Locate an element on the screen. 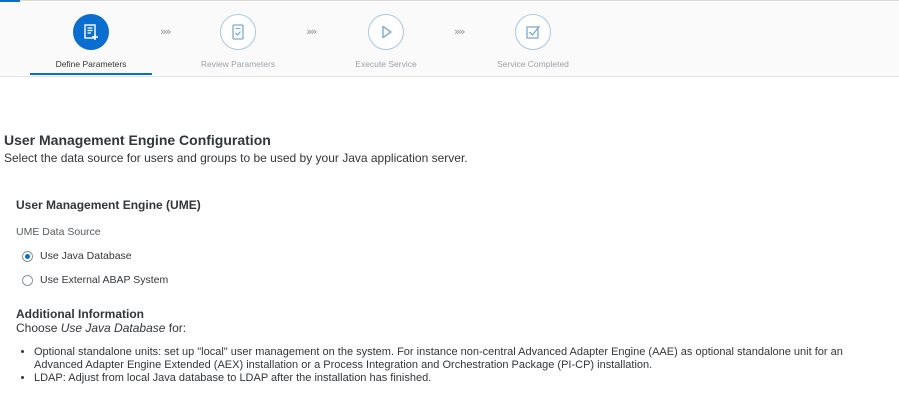 This screenshot has height=404, width=899. active-step-indicator is located at coordinates (91, 74).